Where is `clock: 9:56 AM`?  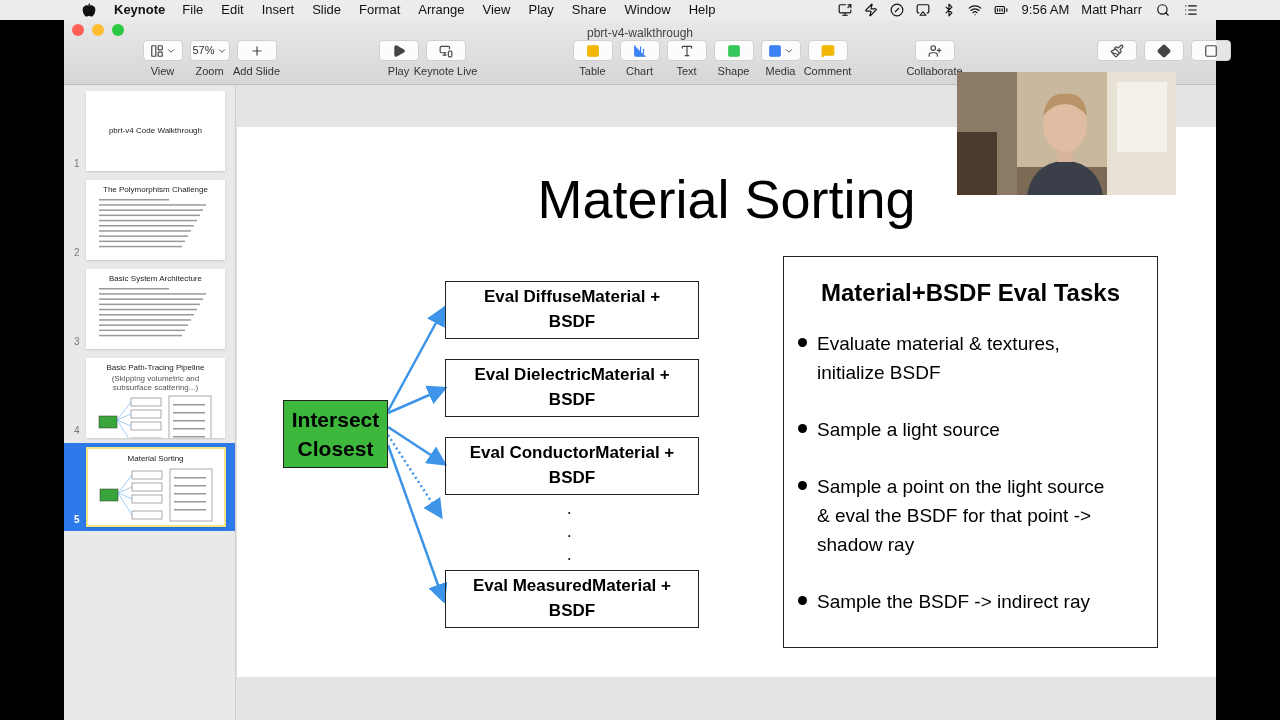 clock: 9:56 AM is located at coordinates (1045, 10).